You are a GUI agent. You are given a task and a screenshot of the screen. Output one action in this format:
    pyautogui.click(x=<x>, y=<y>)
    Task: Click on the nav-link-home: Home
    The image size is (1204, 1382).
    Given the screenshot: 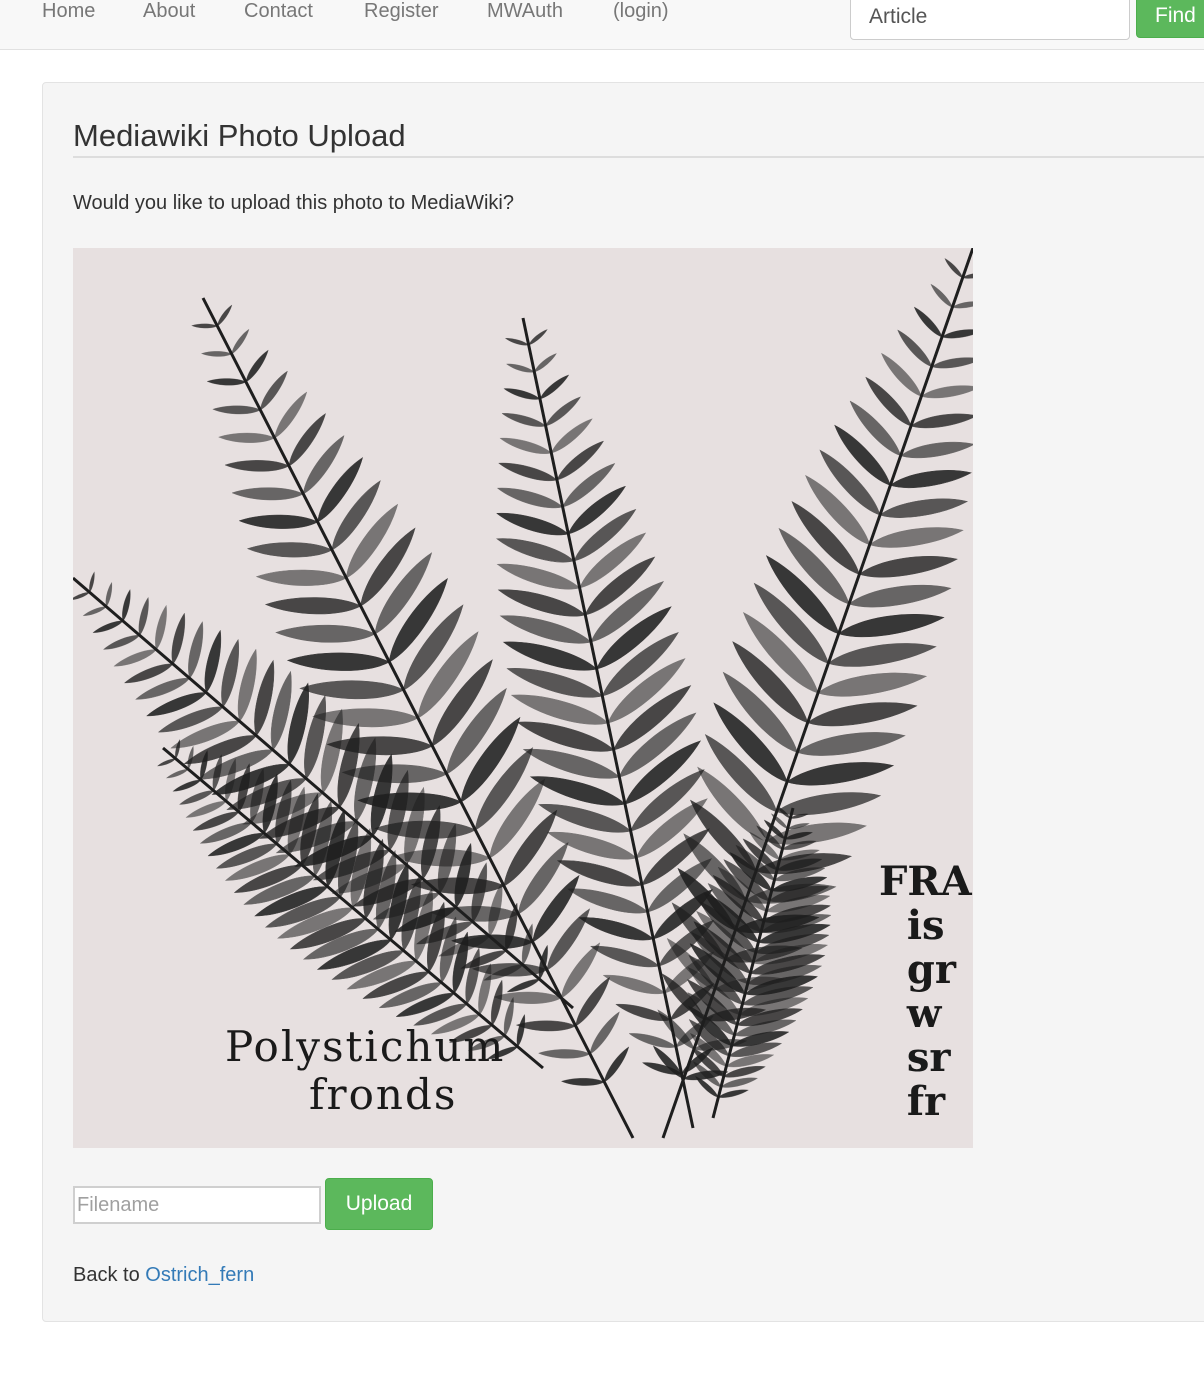 What is the action you would take?
    pyautogui.click(x=68, y=12)
    